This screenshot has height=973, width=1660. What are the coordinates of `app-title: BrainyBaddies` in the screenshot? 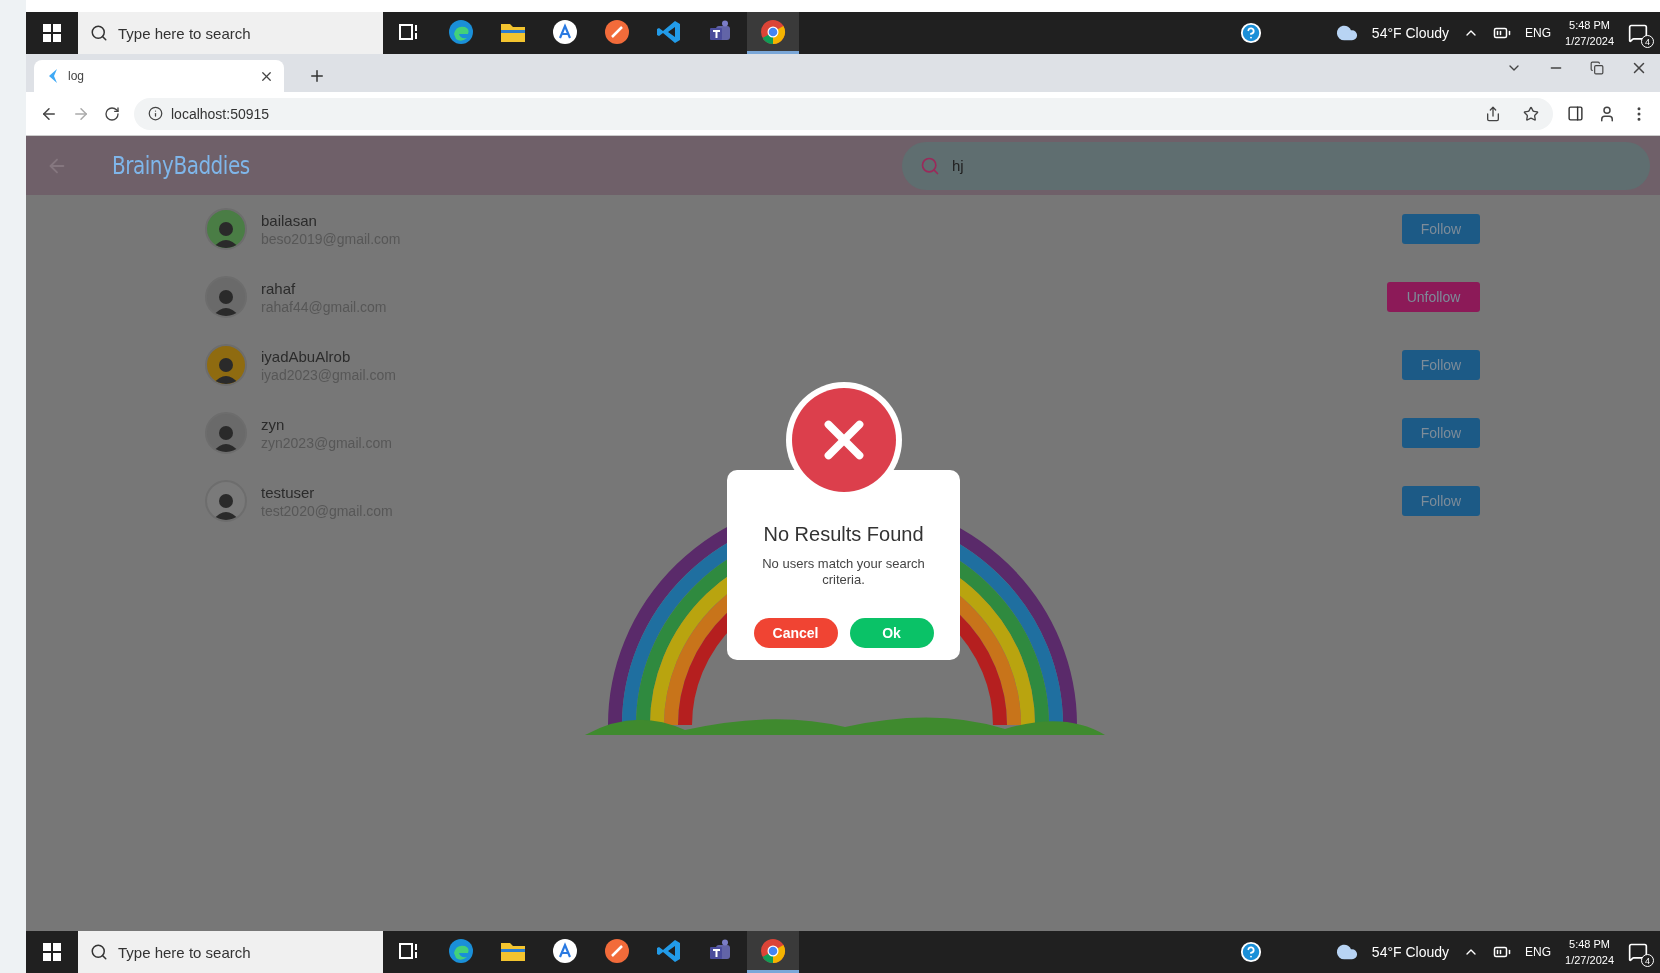 It's located at (181, 165).